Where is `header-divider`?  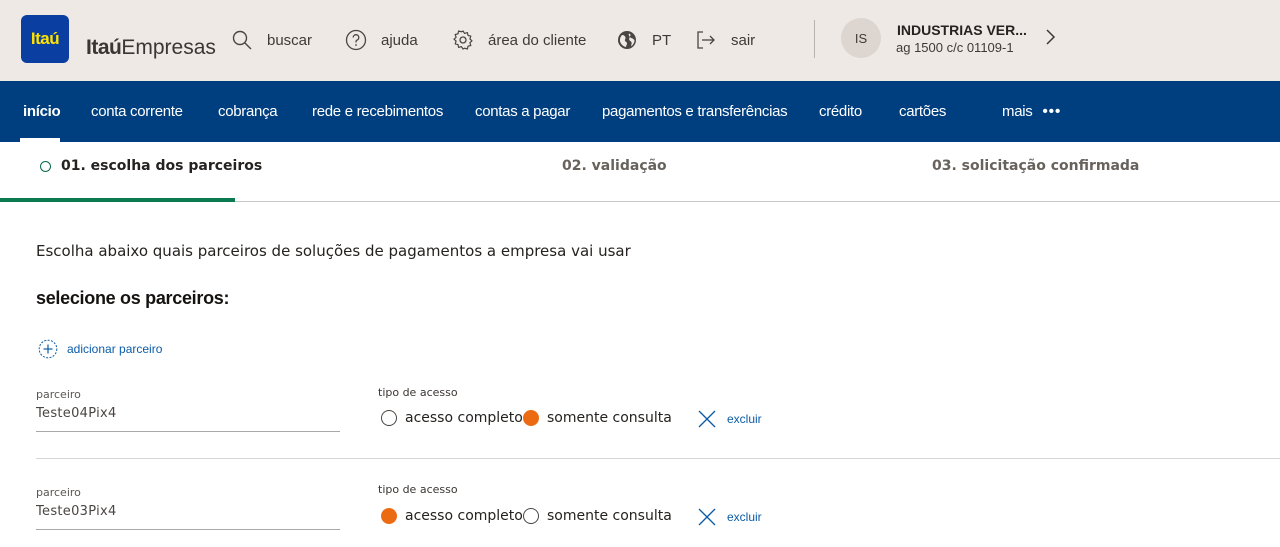 header-divider is located at coordinates (814, 39).